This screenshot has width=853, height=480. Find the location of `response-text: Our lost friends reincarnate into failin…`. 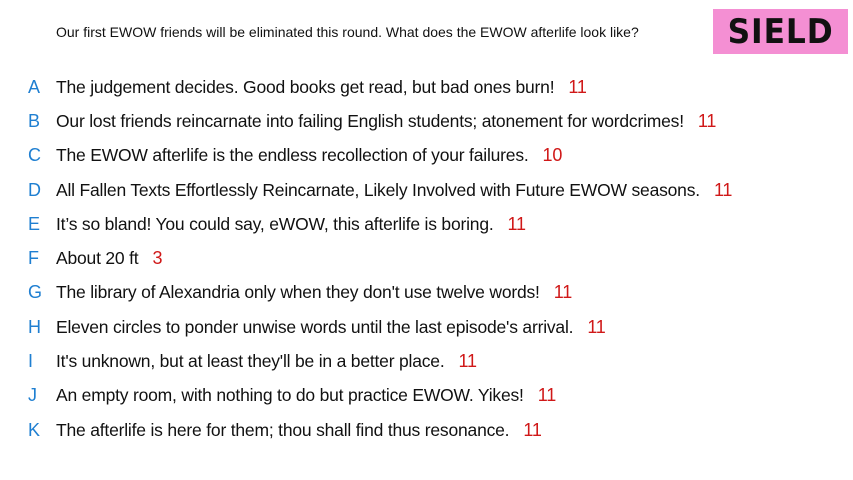

response-text: Our lost friends reincarnate into failin… is located at coordinates (386, 121).